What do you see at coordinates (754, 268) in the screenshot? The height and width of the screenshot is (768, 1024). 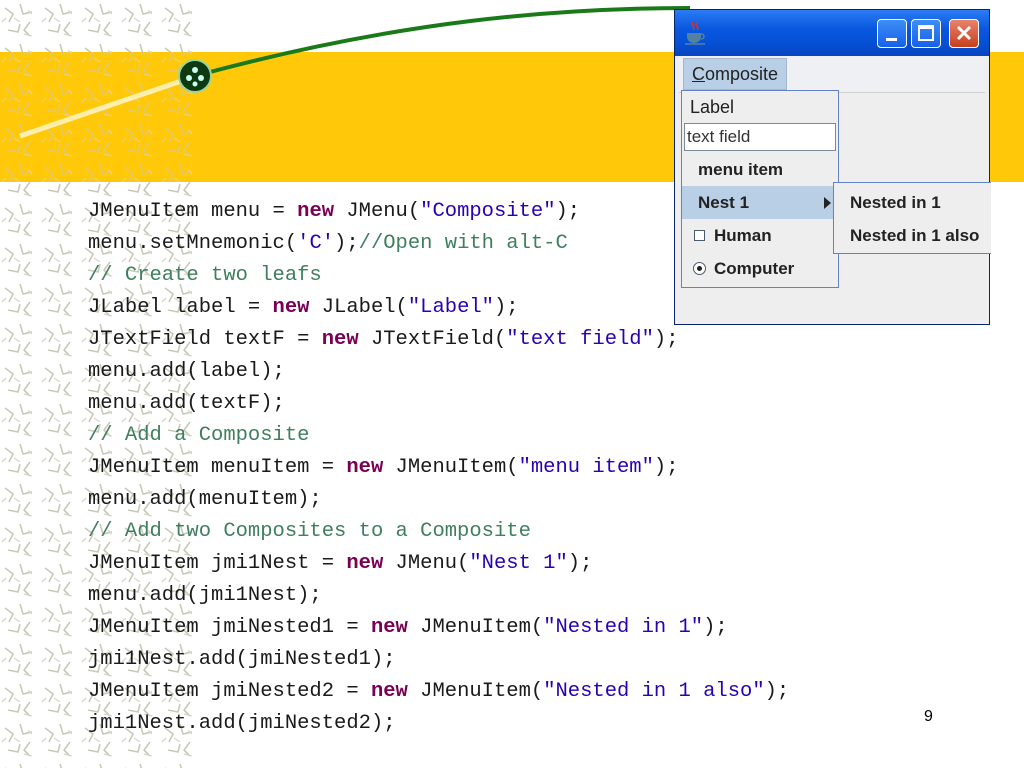 I see `computer-label: Computer` at bounding box center [754, 268].